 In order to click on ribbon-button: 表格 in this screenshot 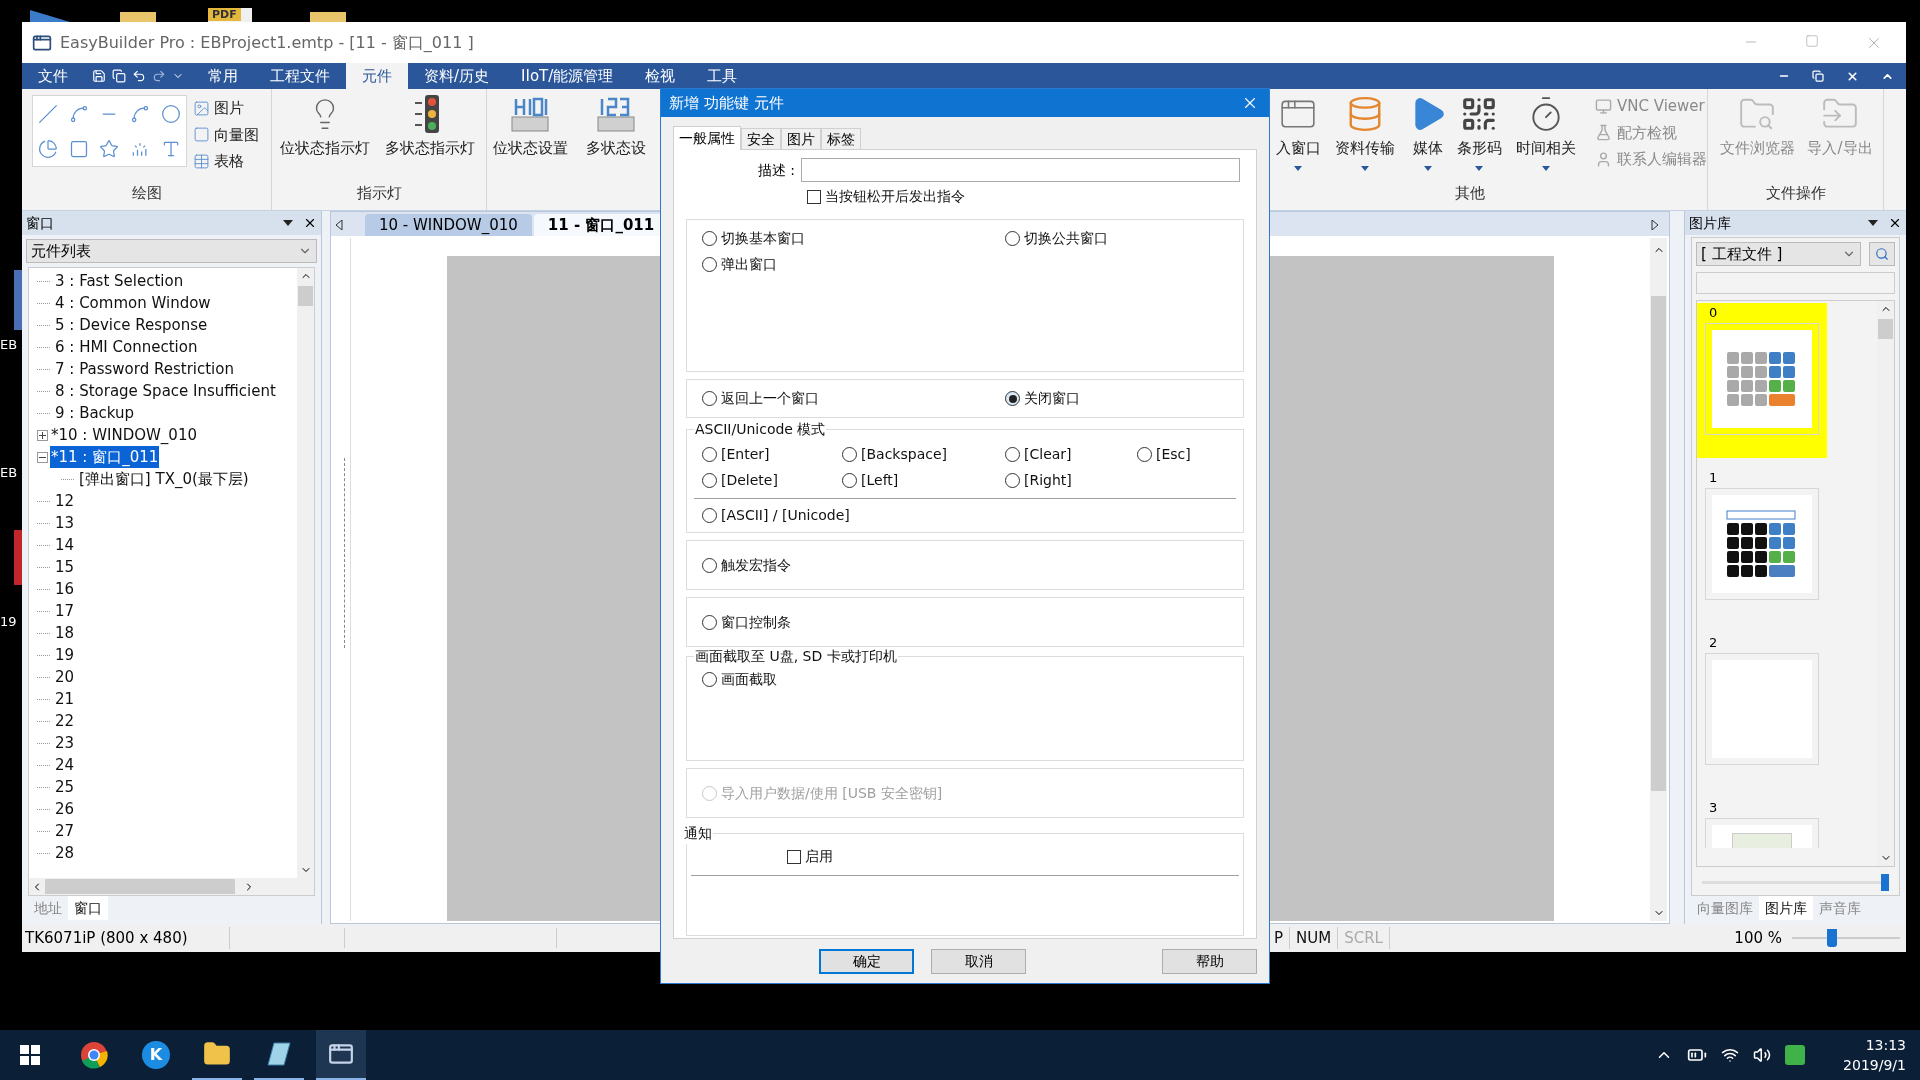, I will do `click(226, 161)`.